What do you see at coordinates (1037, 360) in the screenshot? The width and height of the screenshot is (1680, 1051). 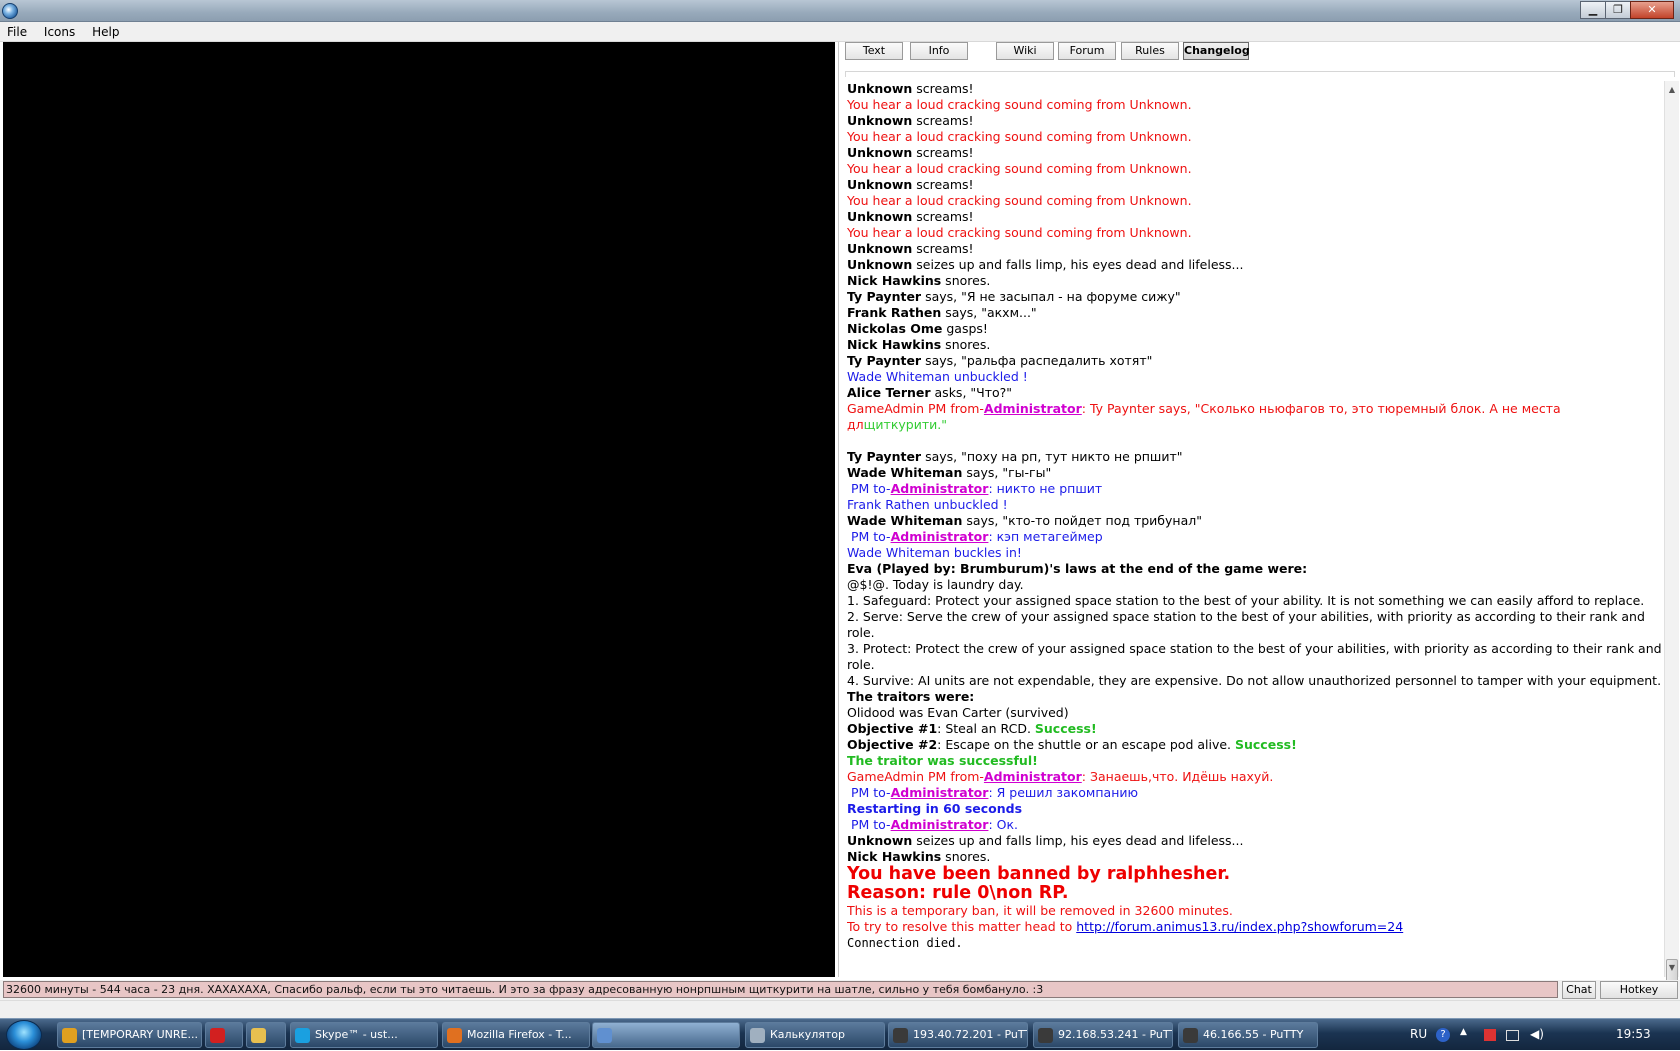 I see `chat-text: says, "ральфа распедалить хотят"` at bounding box center [1037, 360].